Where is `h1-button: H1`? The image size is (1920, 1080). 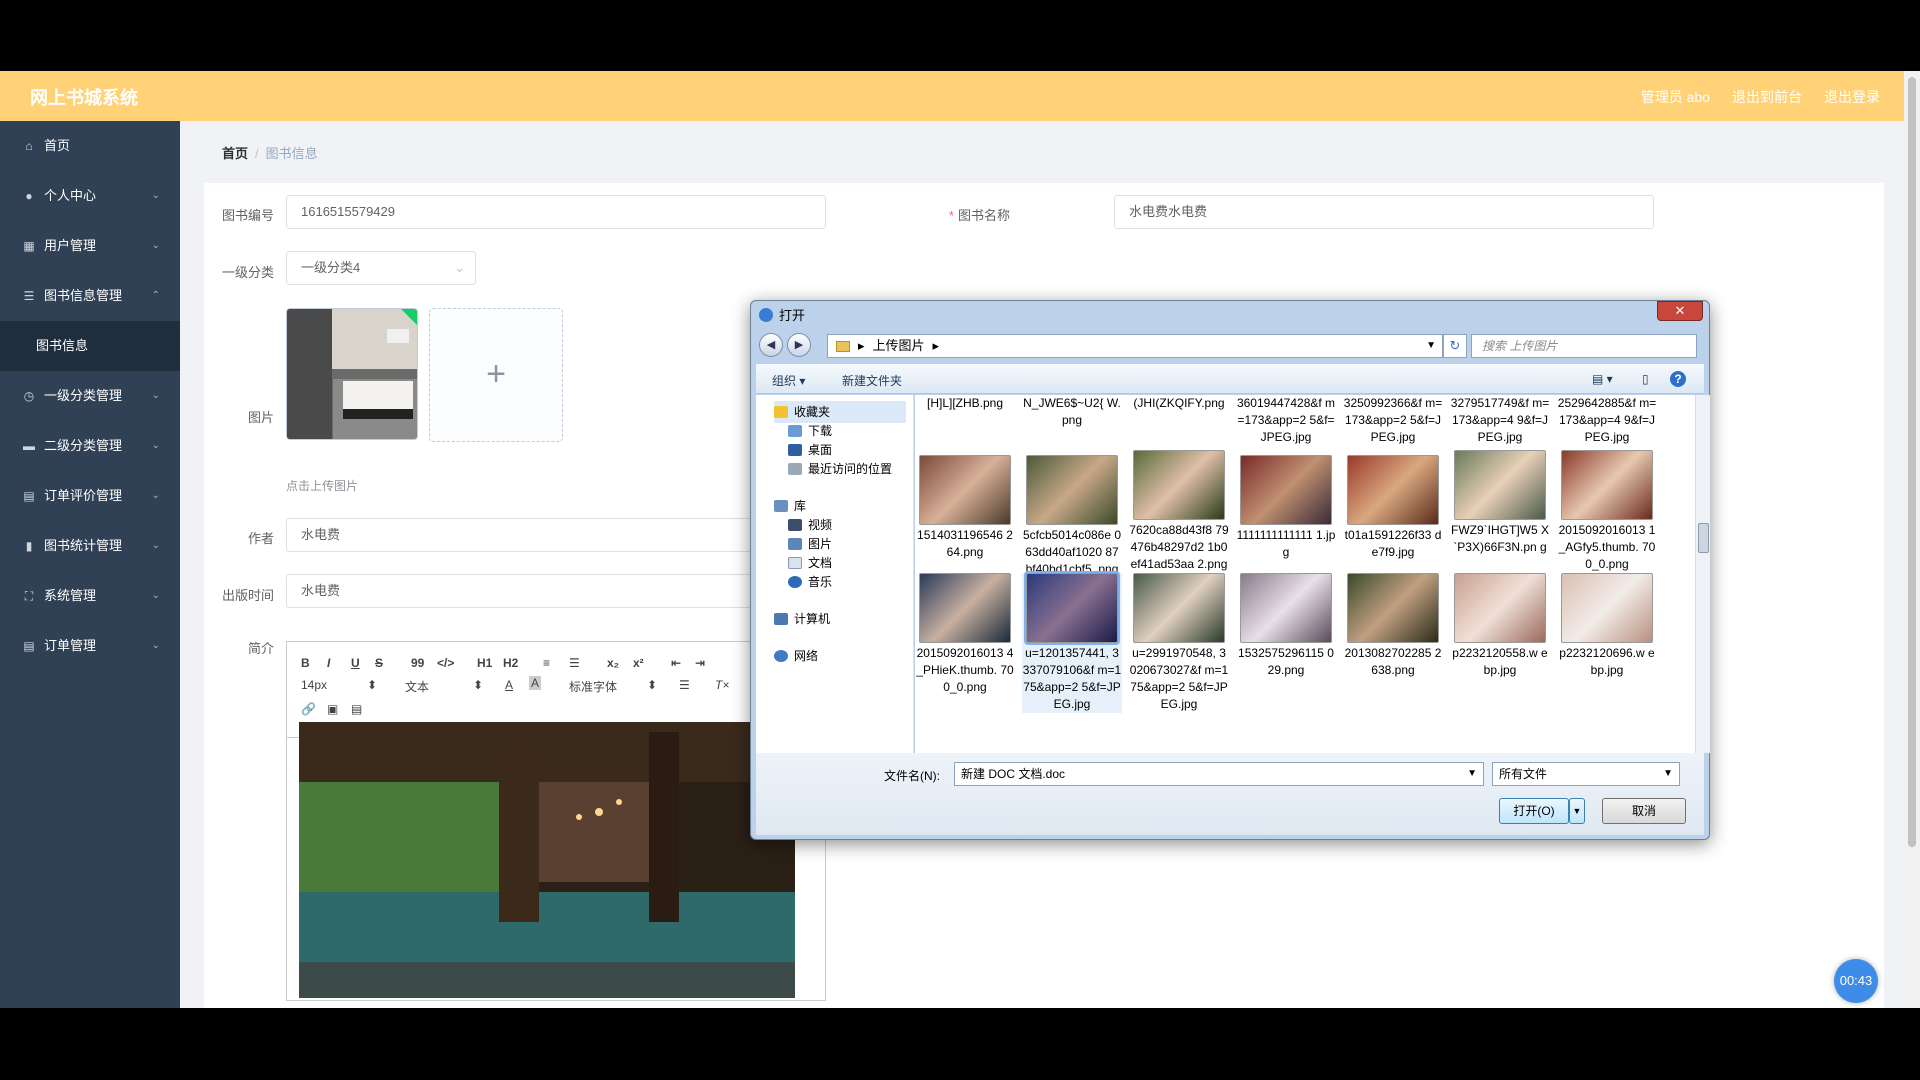 h1-button: H1 is located at coordinates (484, 663).